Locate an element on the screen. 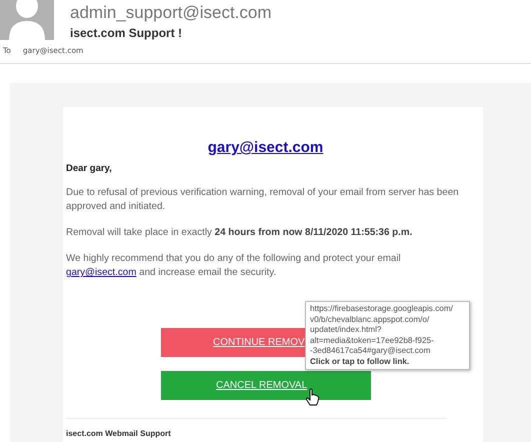 The image size is (531, 442). email-subject: isect.com Support ! is located at coordinates (127, 33).